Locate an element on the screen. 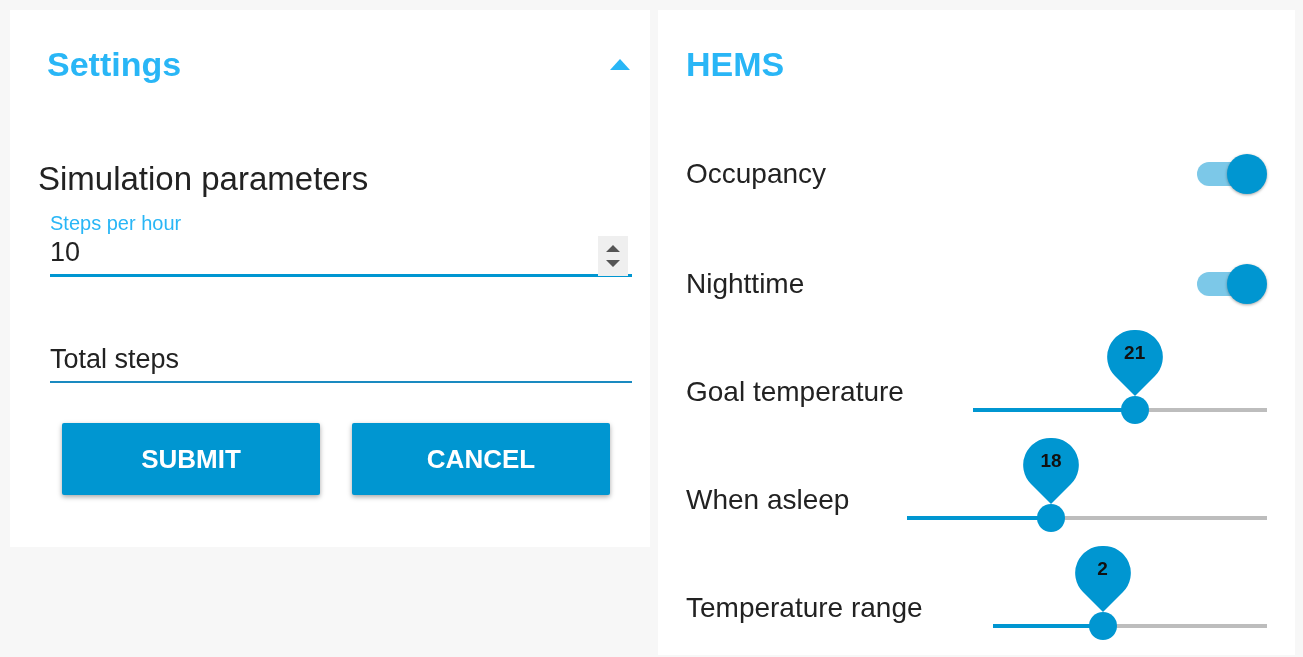 The image size is (1303, 657). field-label: Steps per hour is located at coordinates (116, 223).